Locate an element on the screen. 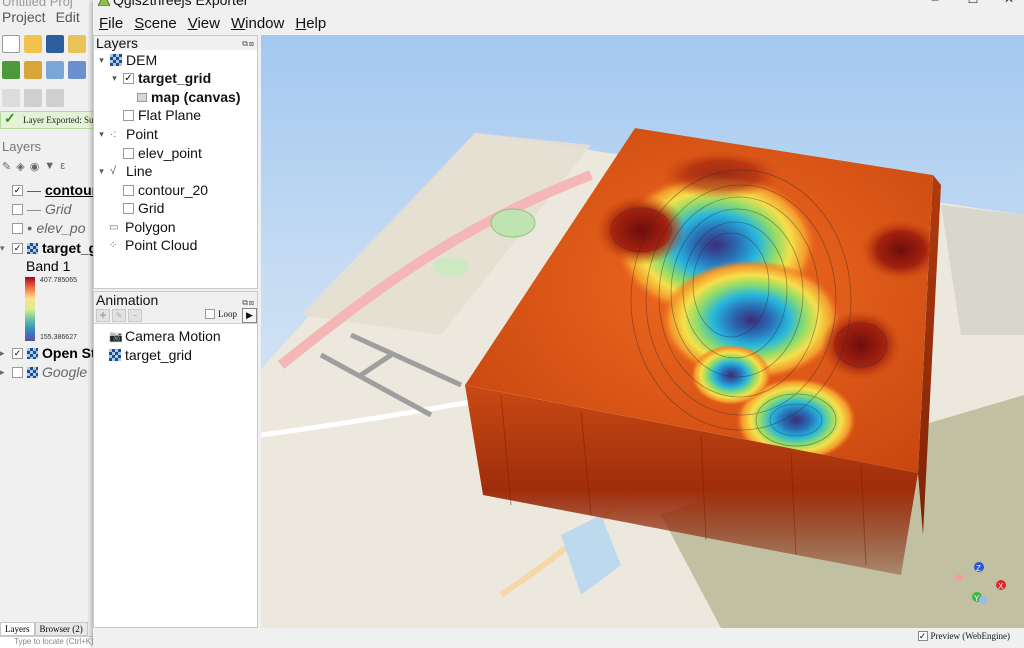 Image resolution: width=1024 pixels, height=648 pixels. tree-group-polygon: ▭ Polygon is located at coordinates (142, 227).